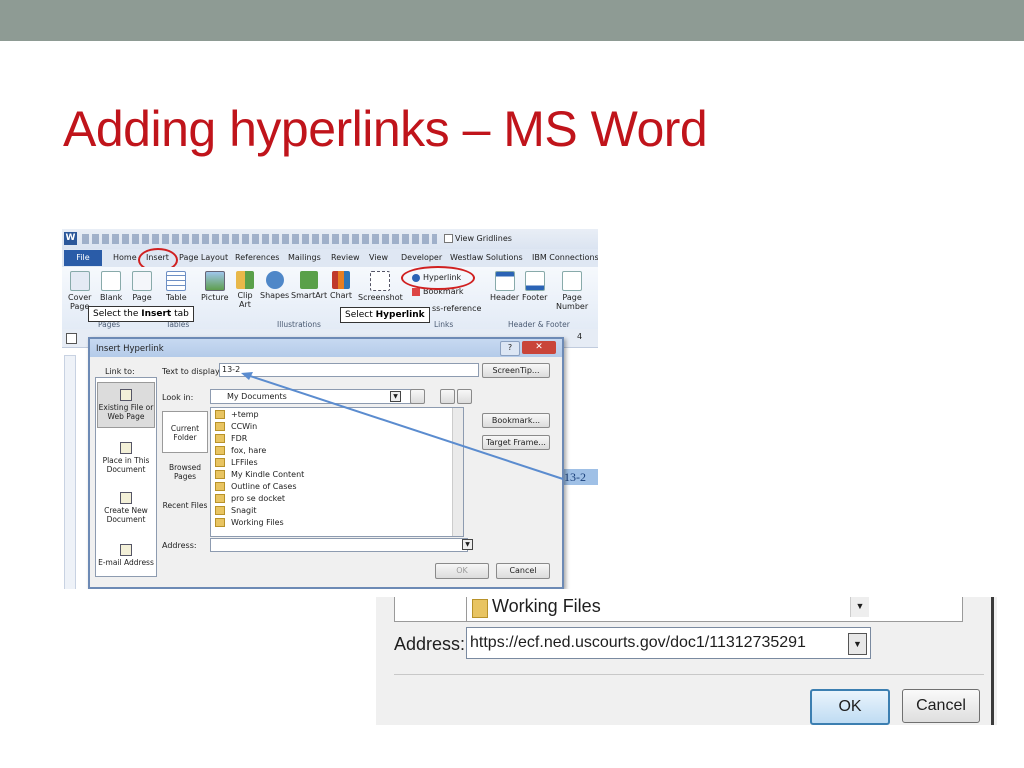 The height and width of the screenshot is (768, 1024). What do you see at coordinates (941, 706) in the screenshot?
I see `cancel-button-zoomed: Cancel` at bounding box center [941, 706].